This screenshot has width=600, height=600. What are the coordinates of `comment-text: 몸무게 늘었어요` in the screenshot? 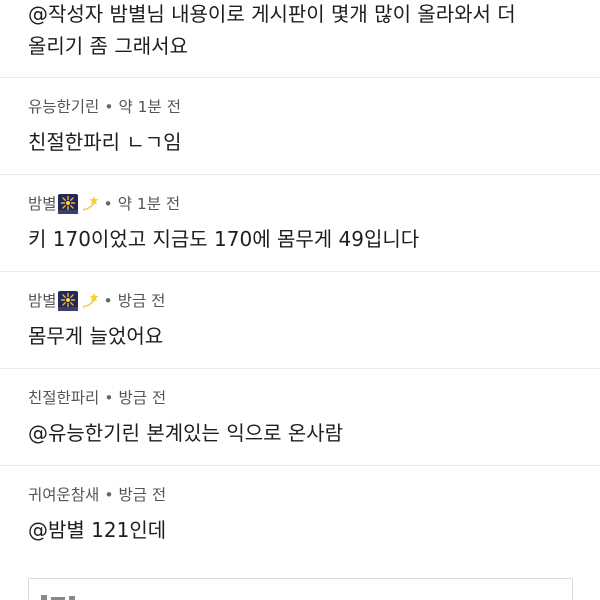 It's located at (96, 336).